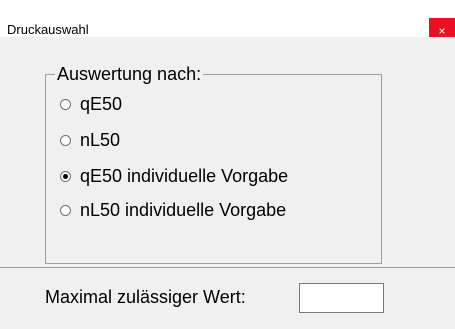 This screenshot has height=329, width=455. Describe the element at coordinates (341, 298) in the screenshot. I see `max-value-input` at that location.